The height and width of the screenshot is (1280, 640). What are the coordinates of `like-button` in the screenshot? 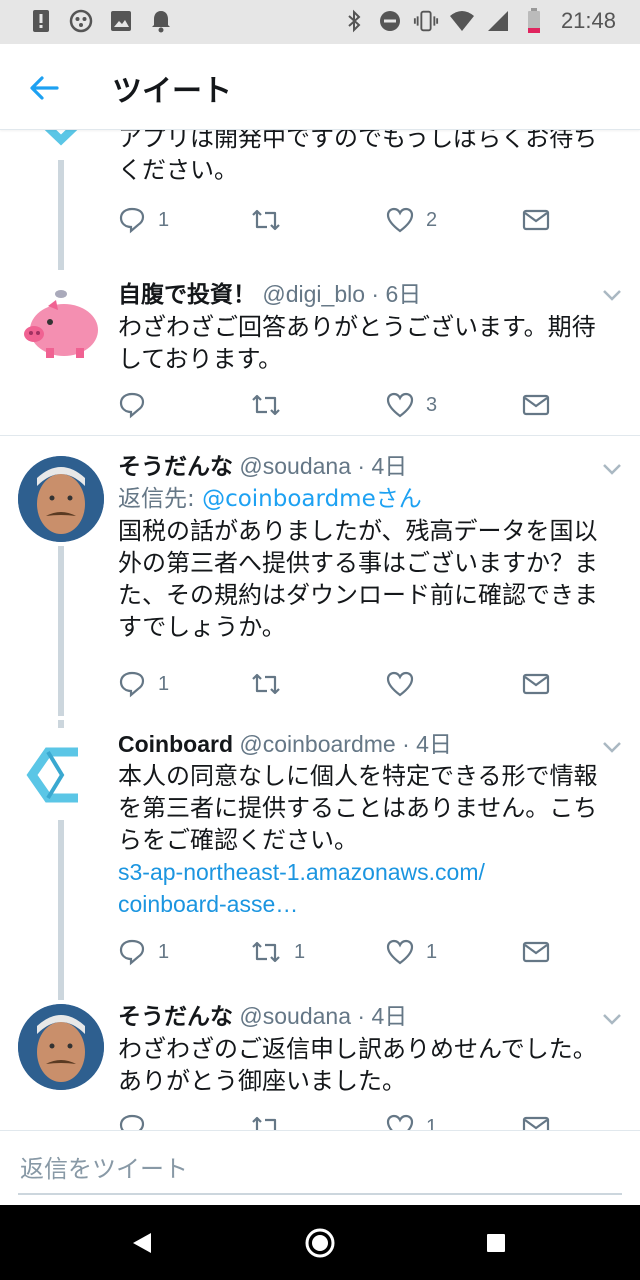 It's located at (406, 684).